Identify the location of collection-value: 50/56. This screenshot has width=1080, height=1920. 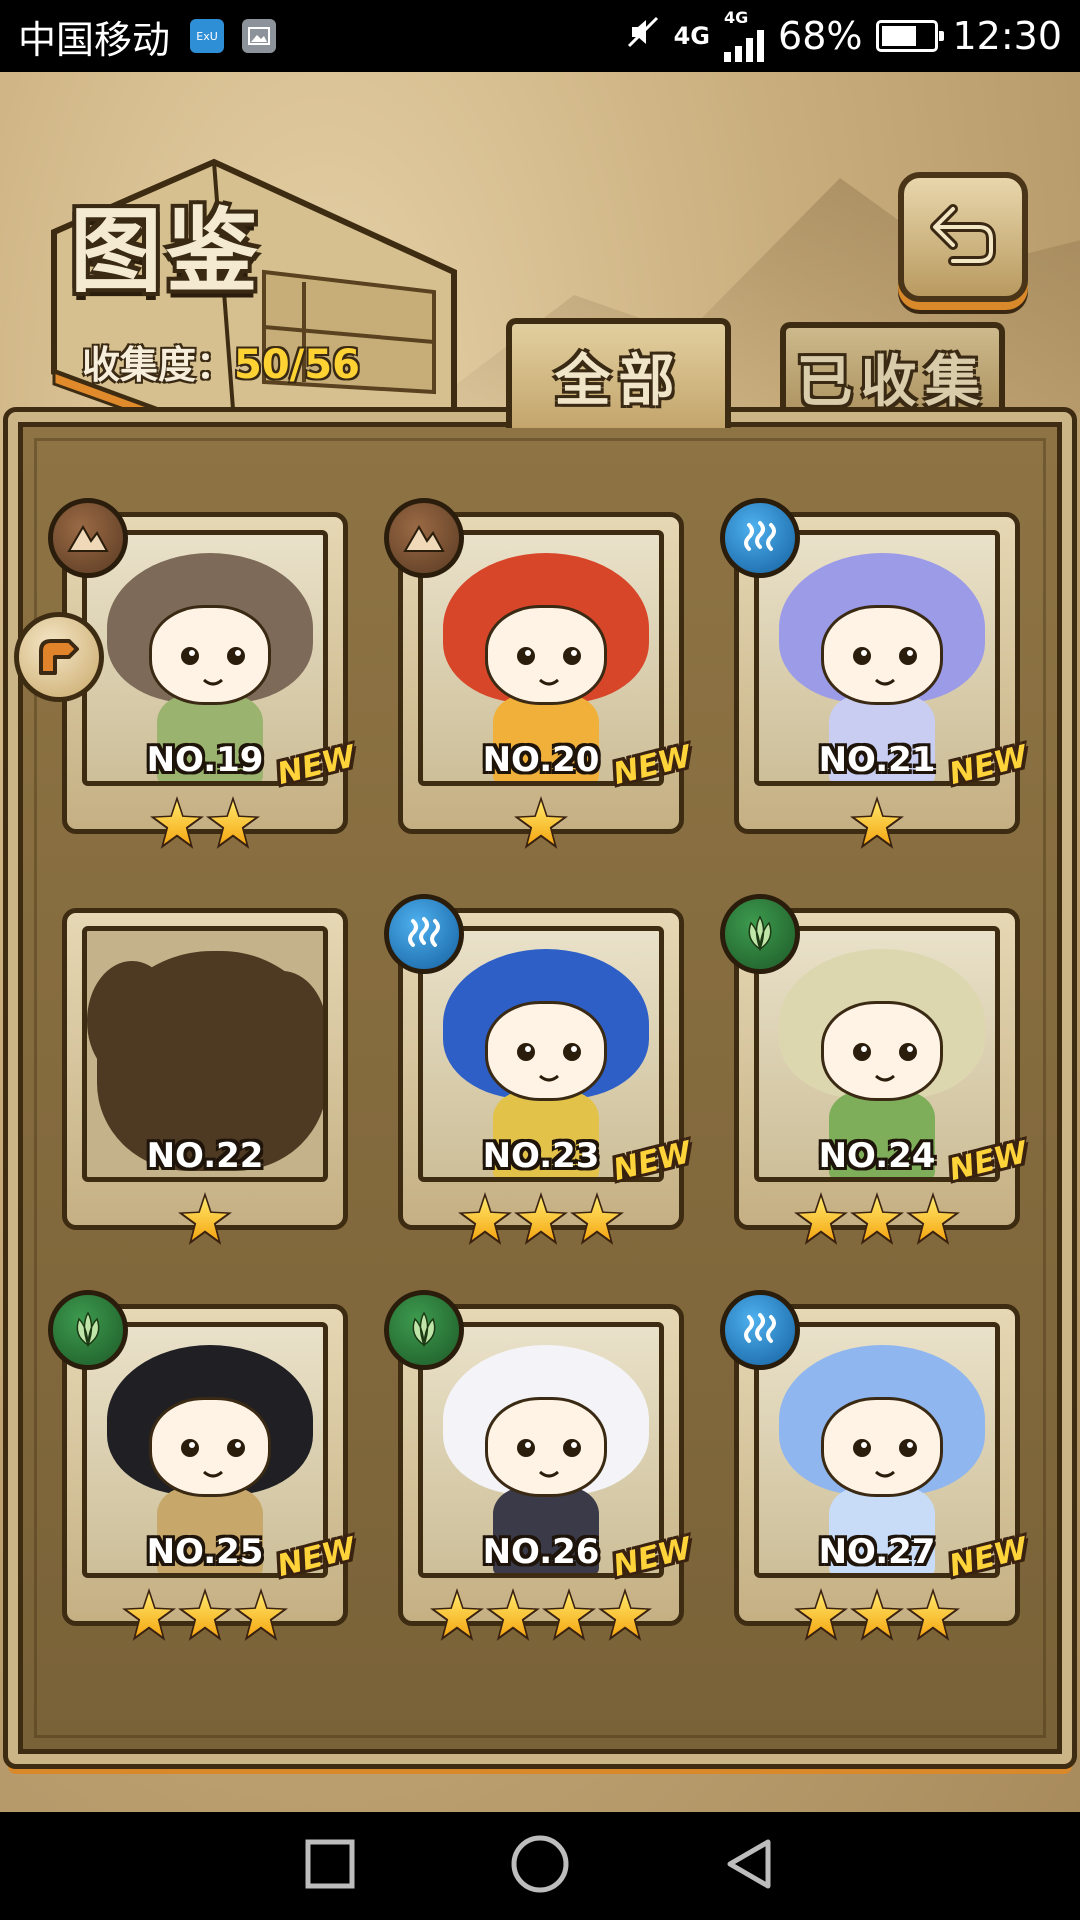
(297, 365).